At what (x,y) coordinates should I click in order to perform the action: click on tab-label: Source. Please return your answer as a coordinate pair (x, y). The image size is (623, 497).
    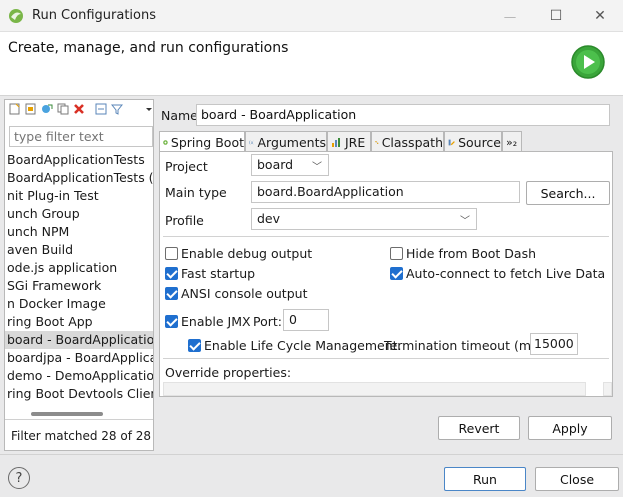
    Looking at the image, I should click on (479, 142).